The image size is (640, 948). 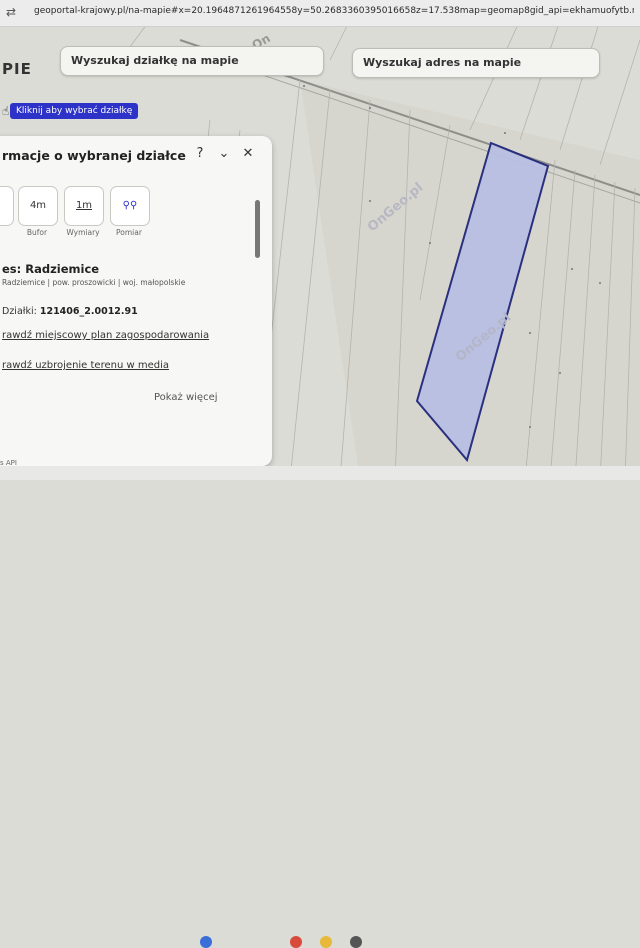 What do you see at coordinates (51, 269) in the screenshot?
I see `place-name: es: Radziemice` at bounding box center [51, 269].